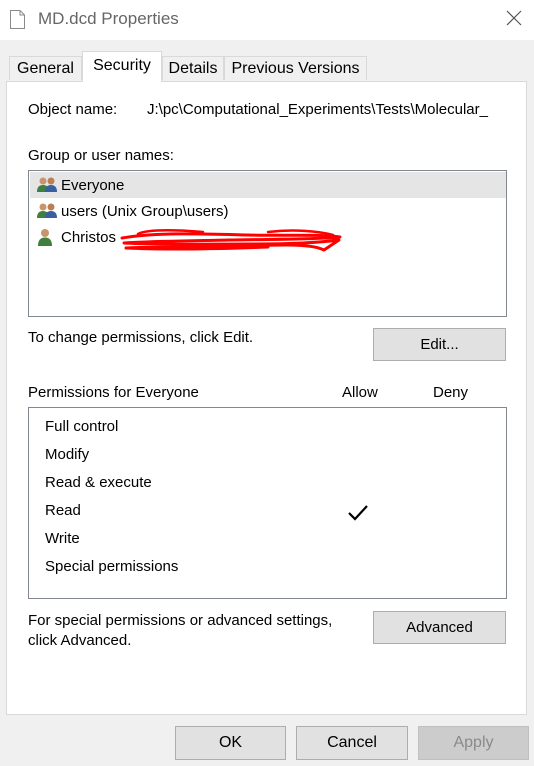 The width and height of the screenshot is (534, 766). What do you see at coordinates (193, 68) in the screenshot?
I see `tab-details: Details` at bounding box center [193, 68].